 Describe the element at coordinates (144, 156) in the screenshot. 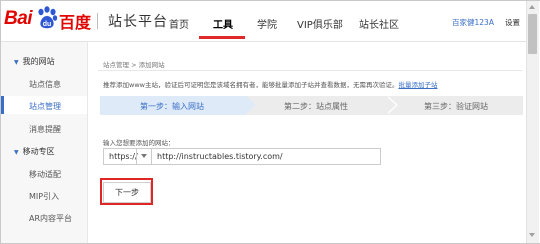

I see `chevron-down-icon` at that location.